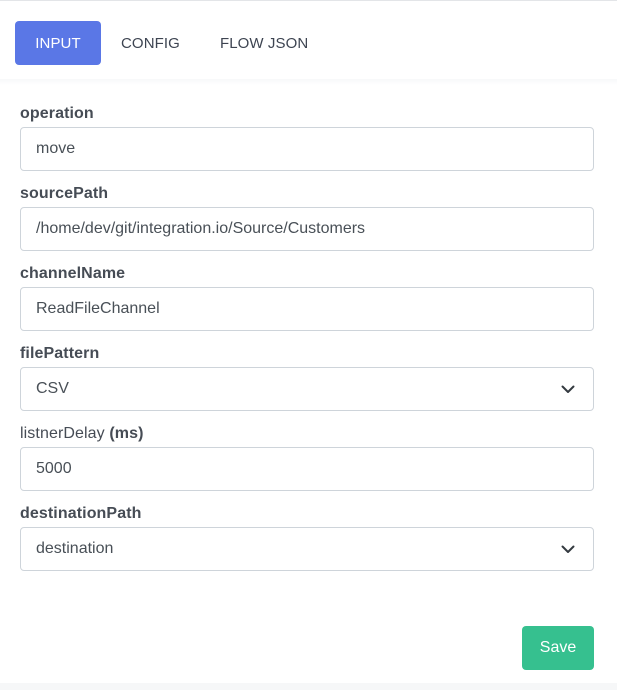  What do you see at coordinates (58, 43) in the screenshot?
I see `tab-input: INPUT` at bounding box center [58, 43].